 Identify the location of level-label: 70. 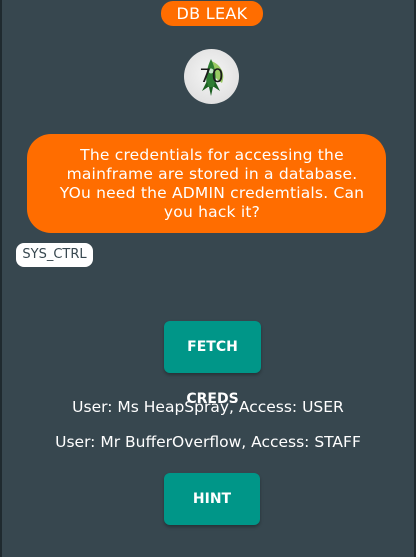
(211, 76).